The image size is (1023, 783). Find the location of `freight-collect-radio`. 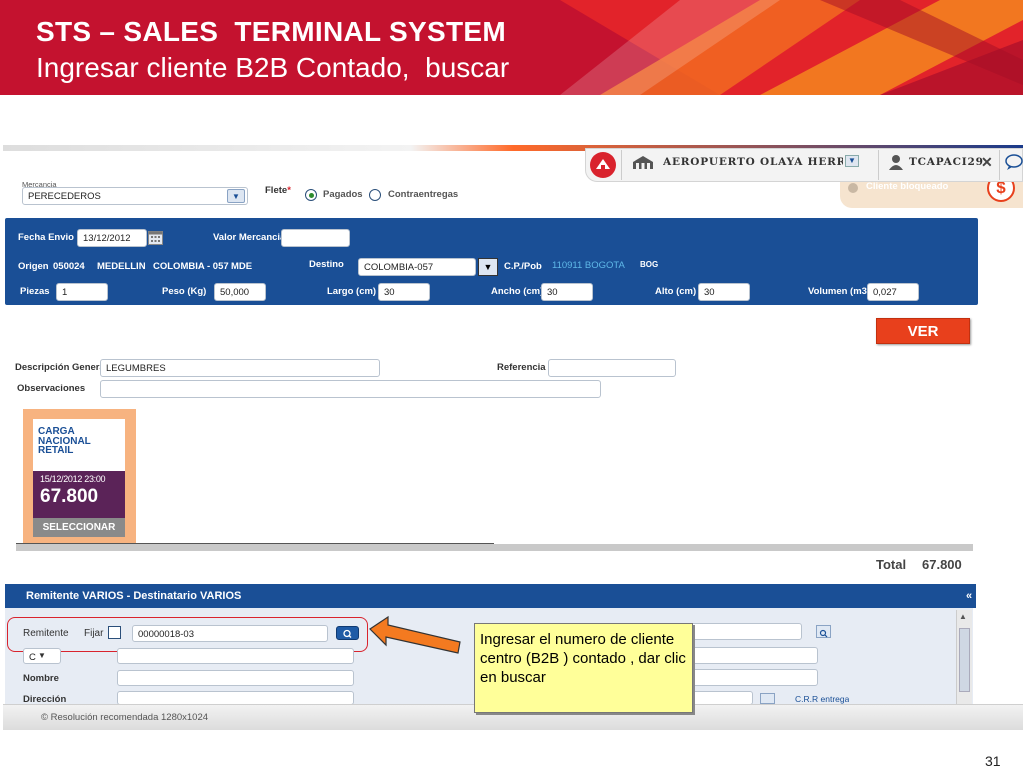

freight-collect-radio is located at coordinates (375, 195).